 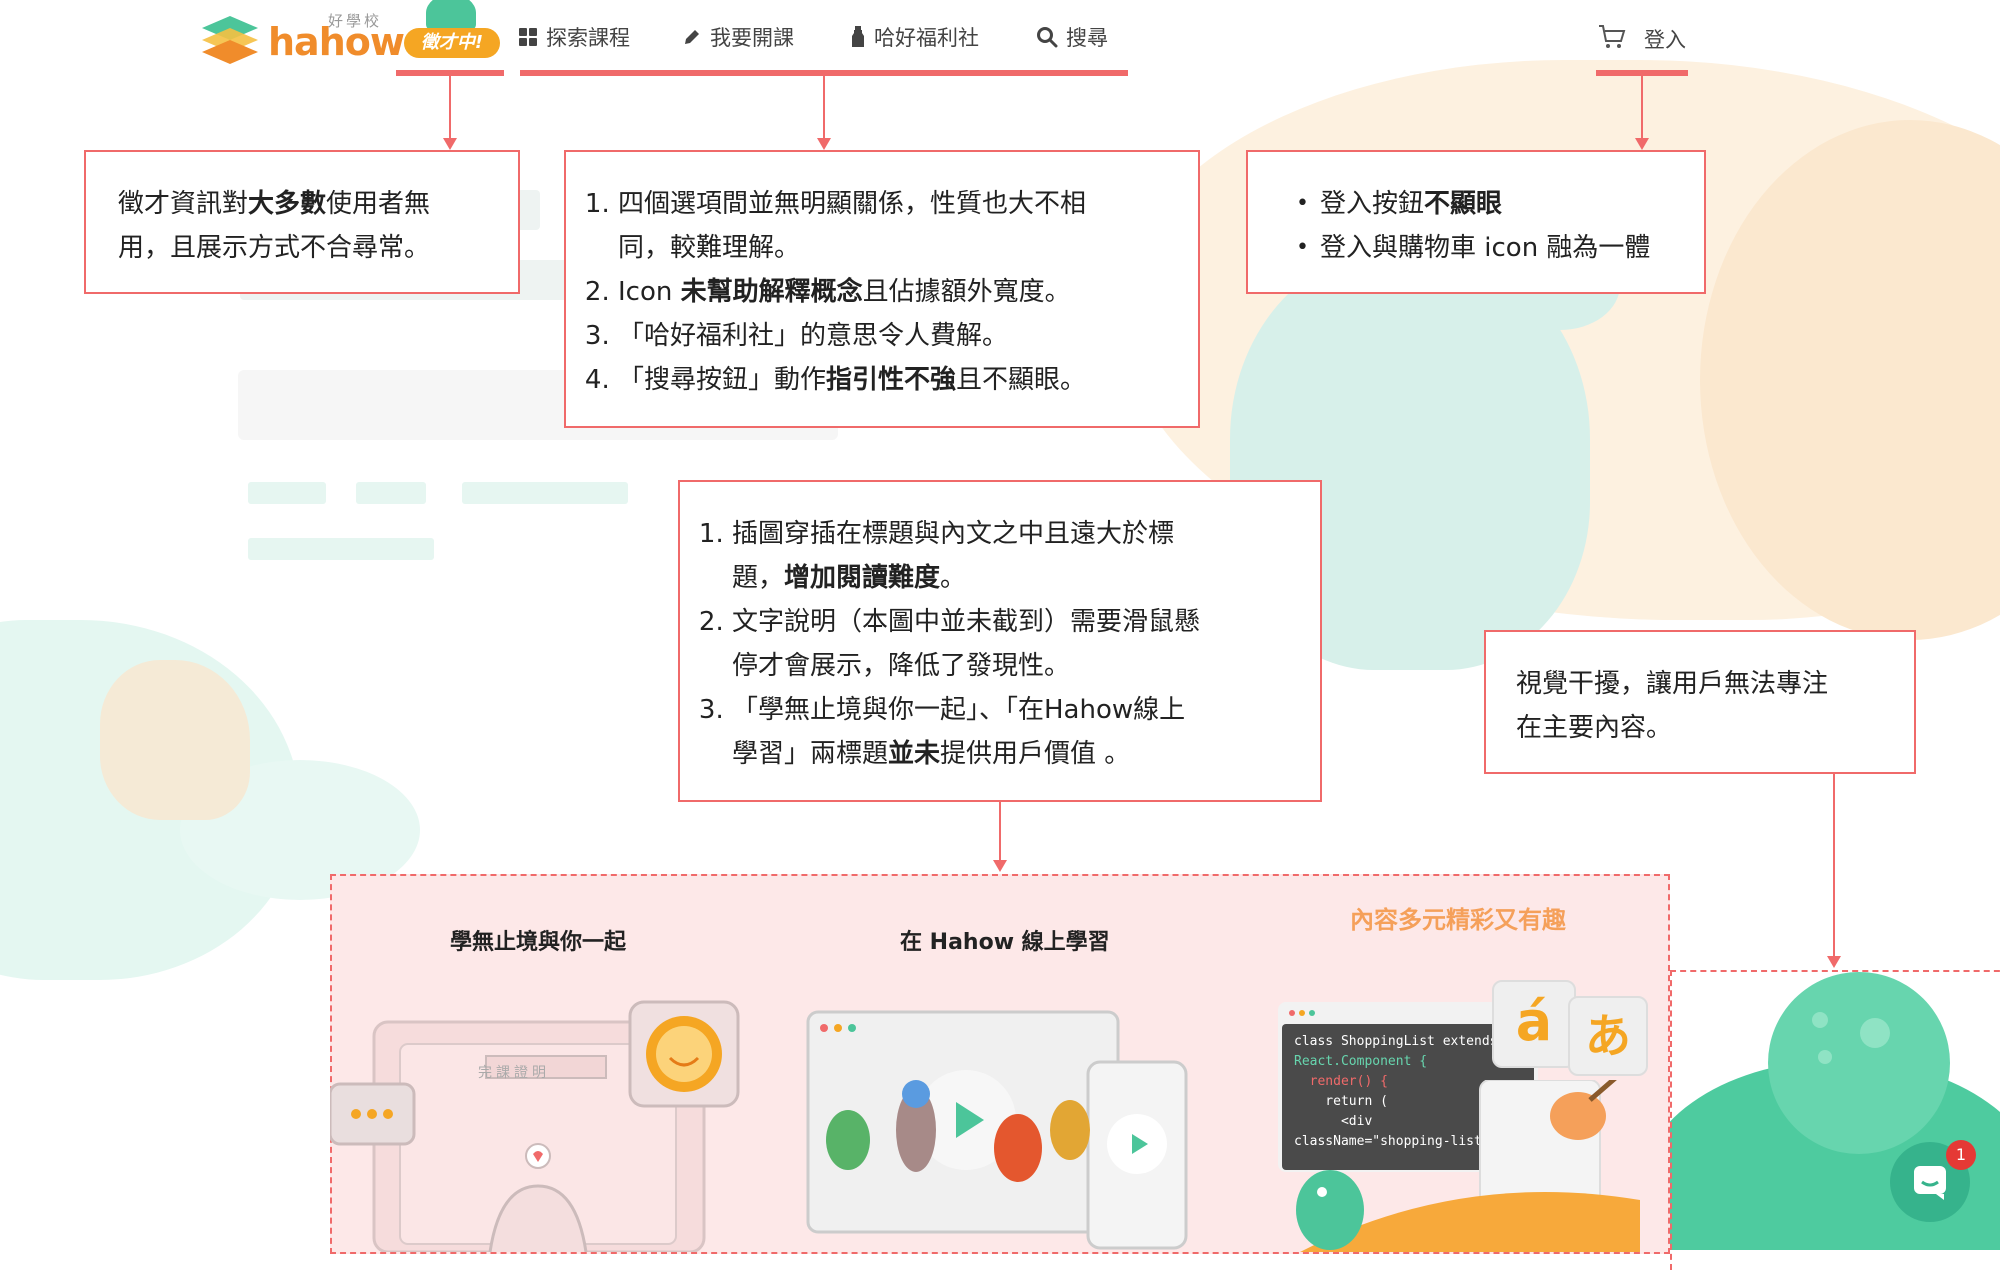 I want to click on callout-emphasis: 不顯眼, so click(x=1463, y=204).